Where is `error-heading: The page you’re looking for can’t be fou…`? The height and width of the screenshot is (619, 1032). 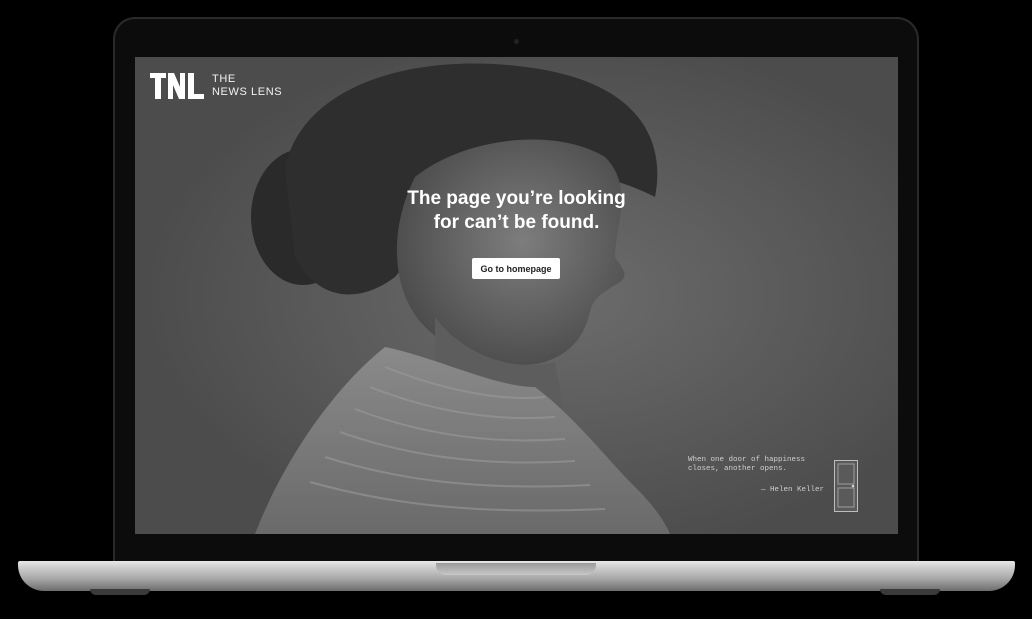 error-heading: The page you’re looking for can’t be fou… is located at coordinates (516, 211).